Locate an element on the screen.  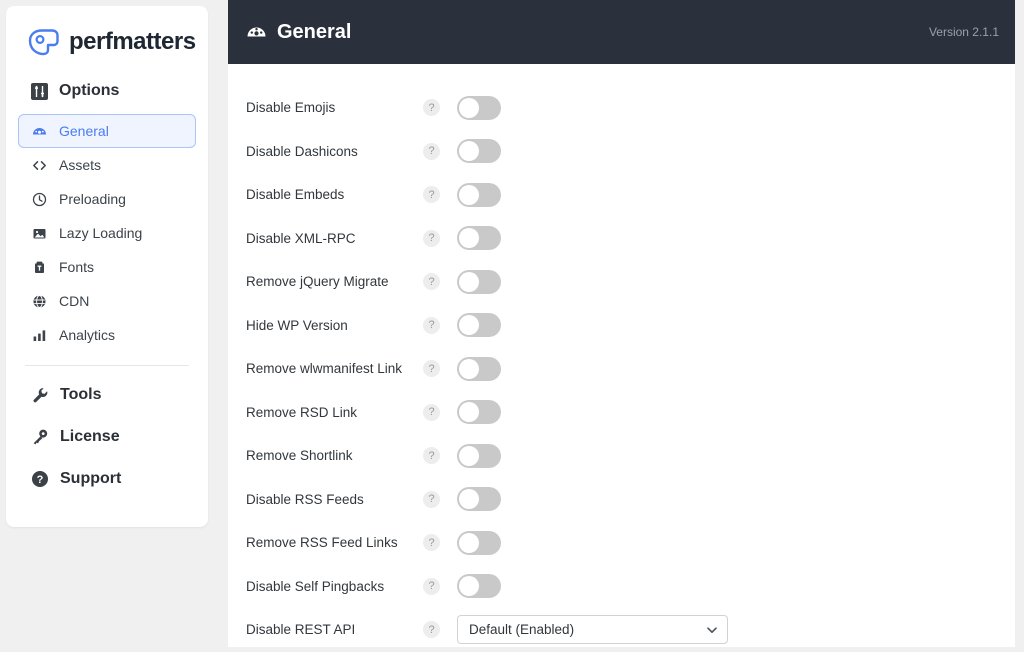
sidebar-item-support: ? Support is located at coordinates (107, 479).